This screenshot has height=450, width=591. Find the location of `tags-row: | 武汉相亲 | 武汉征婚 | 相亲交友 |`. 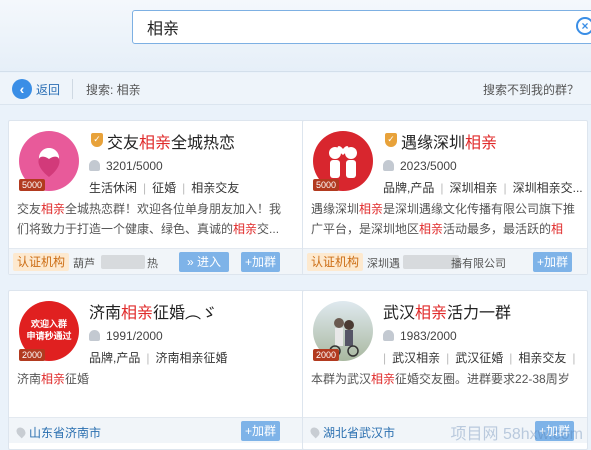

tags-row: | 武汉相亲 | 武汉征婚 | 相亲交友 | is located at coordinates (479, 358).